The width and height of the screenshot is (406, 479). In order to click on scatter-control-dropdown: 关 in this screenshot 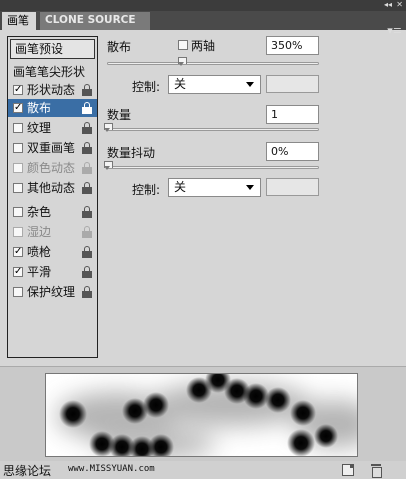, I will do `click(214, 84)`.